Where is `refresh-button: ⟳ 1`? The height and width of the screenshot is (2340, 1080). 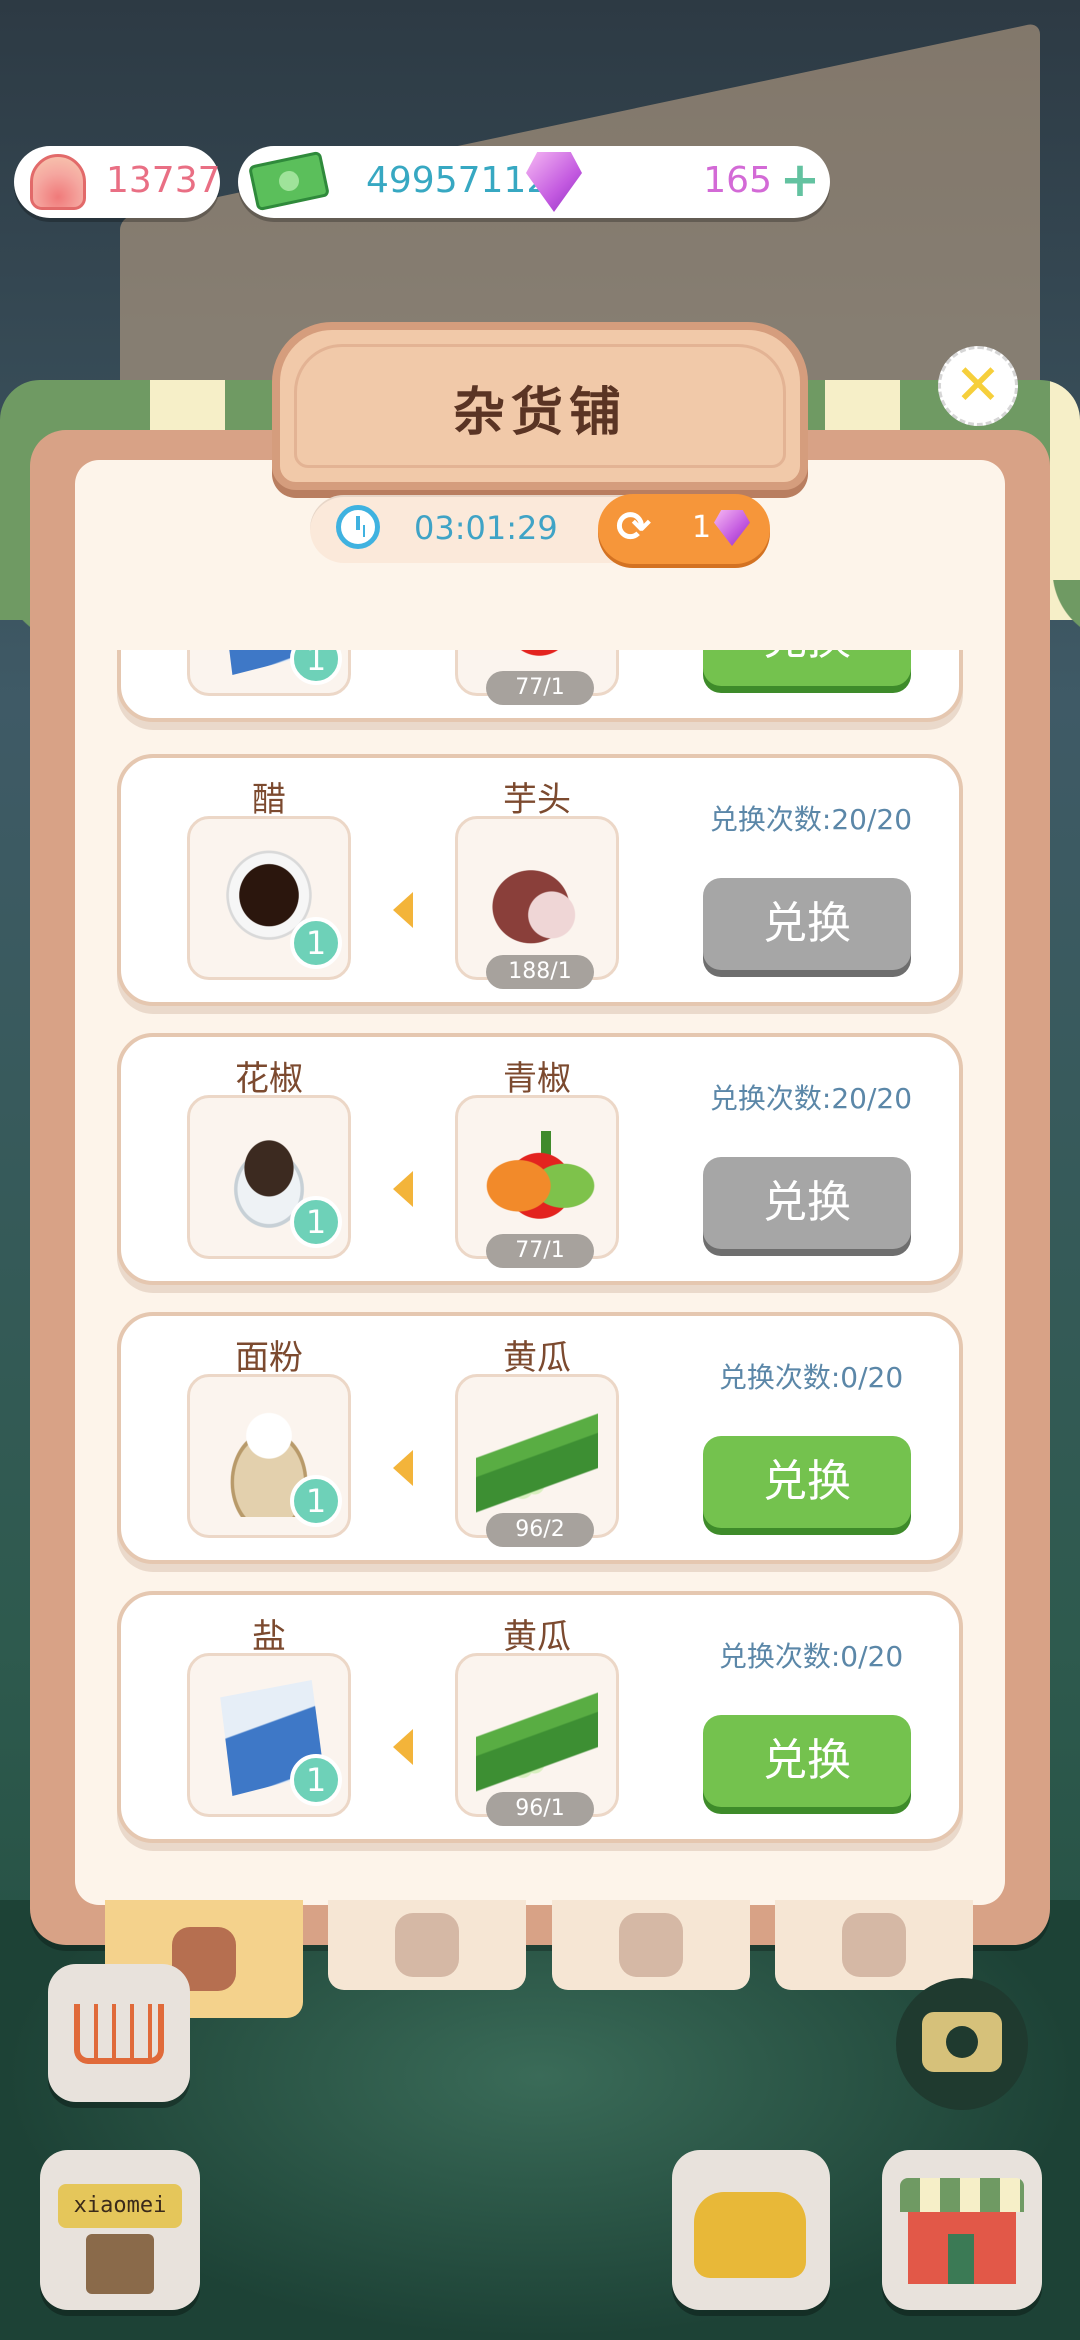 refresh-button: ⟳ 1 is located at coordinates (684, 529).